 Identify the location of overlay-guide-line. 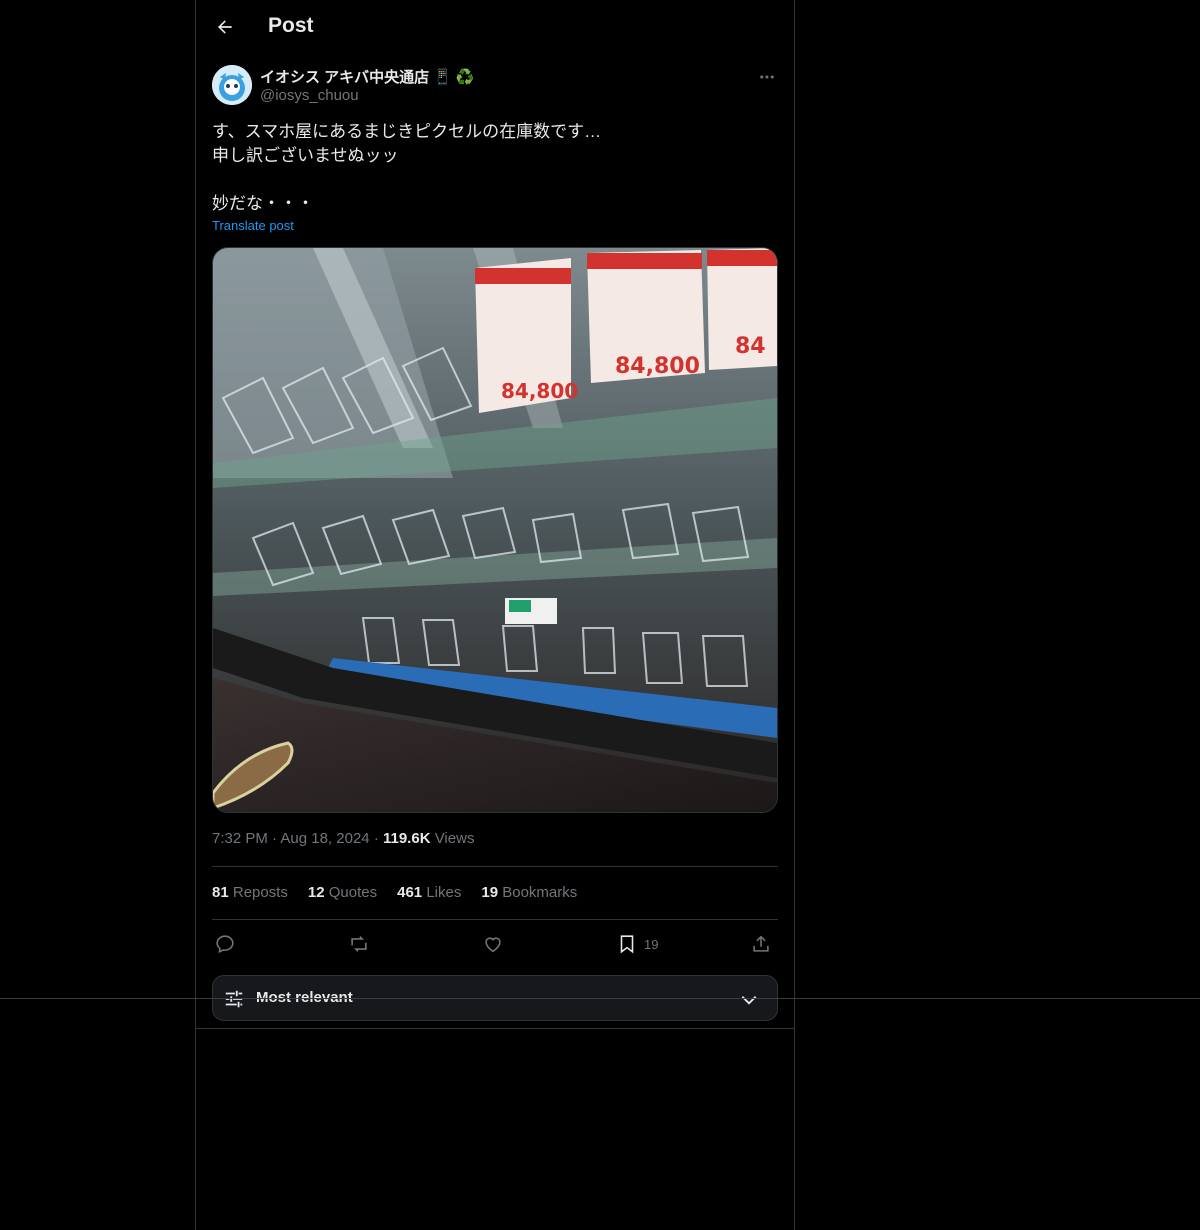
(600, 998).